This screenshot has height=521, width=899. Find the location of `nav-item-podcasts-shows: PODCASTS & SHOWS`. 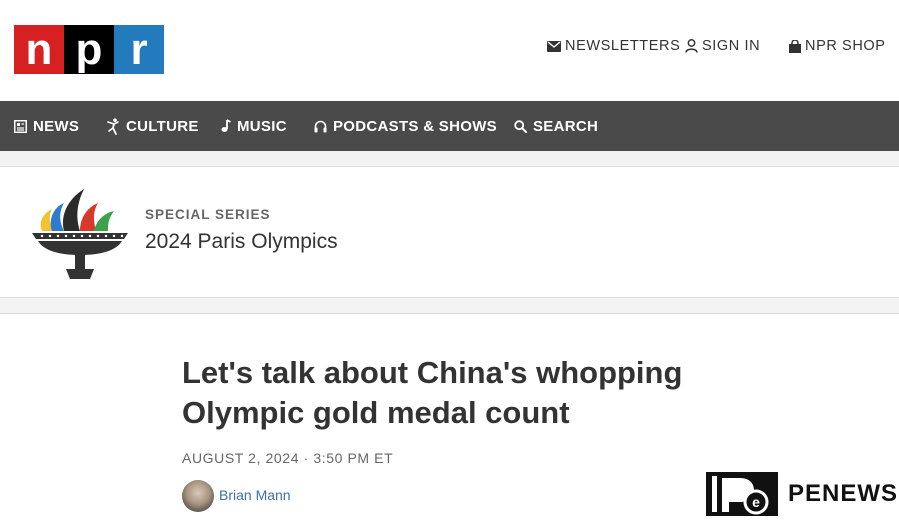

nav-item-podcasts-shows: PODCASTS & SHOWS is located at coordinates (405, 126).